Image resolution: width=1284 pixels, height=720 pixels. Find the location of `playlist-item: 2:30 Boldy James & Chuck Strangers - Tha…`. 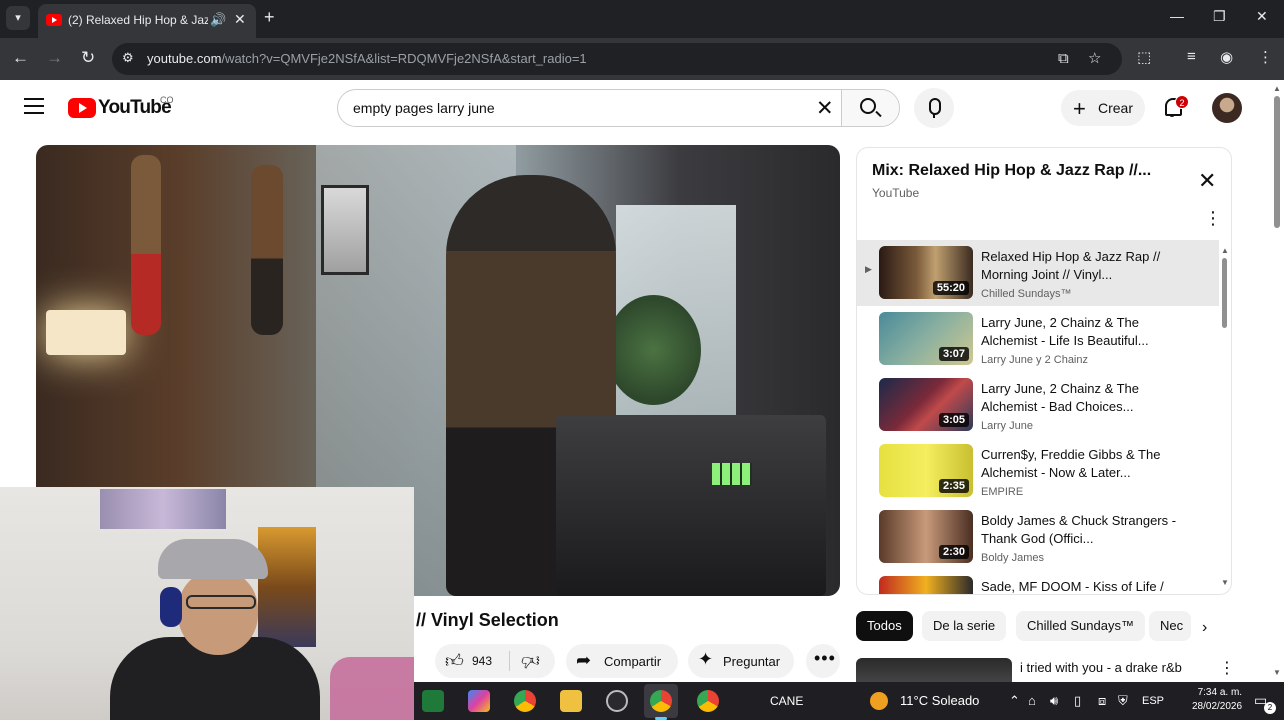

playlist-item: 2:30 Boldy James & Chuck Strangers - Tha… is located at coordinates (1038, 537).